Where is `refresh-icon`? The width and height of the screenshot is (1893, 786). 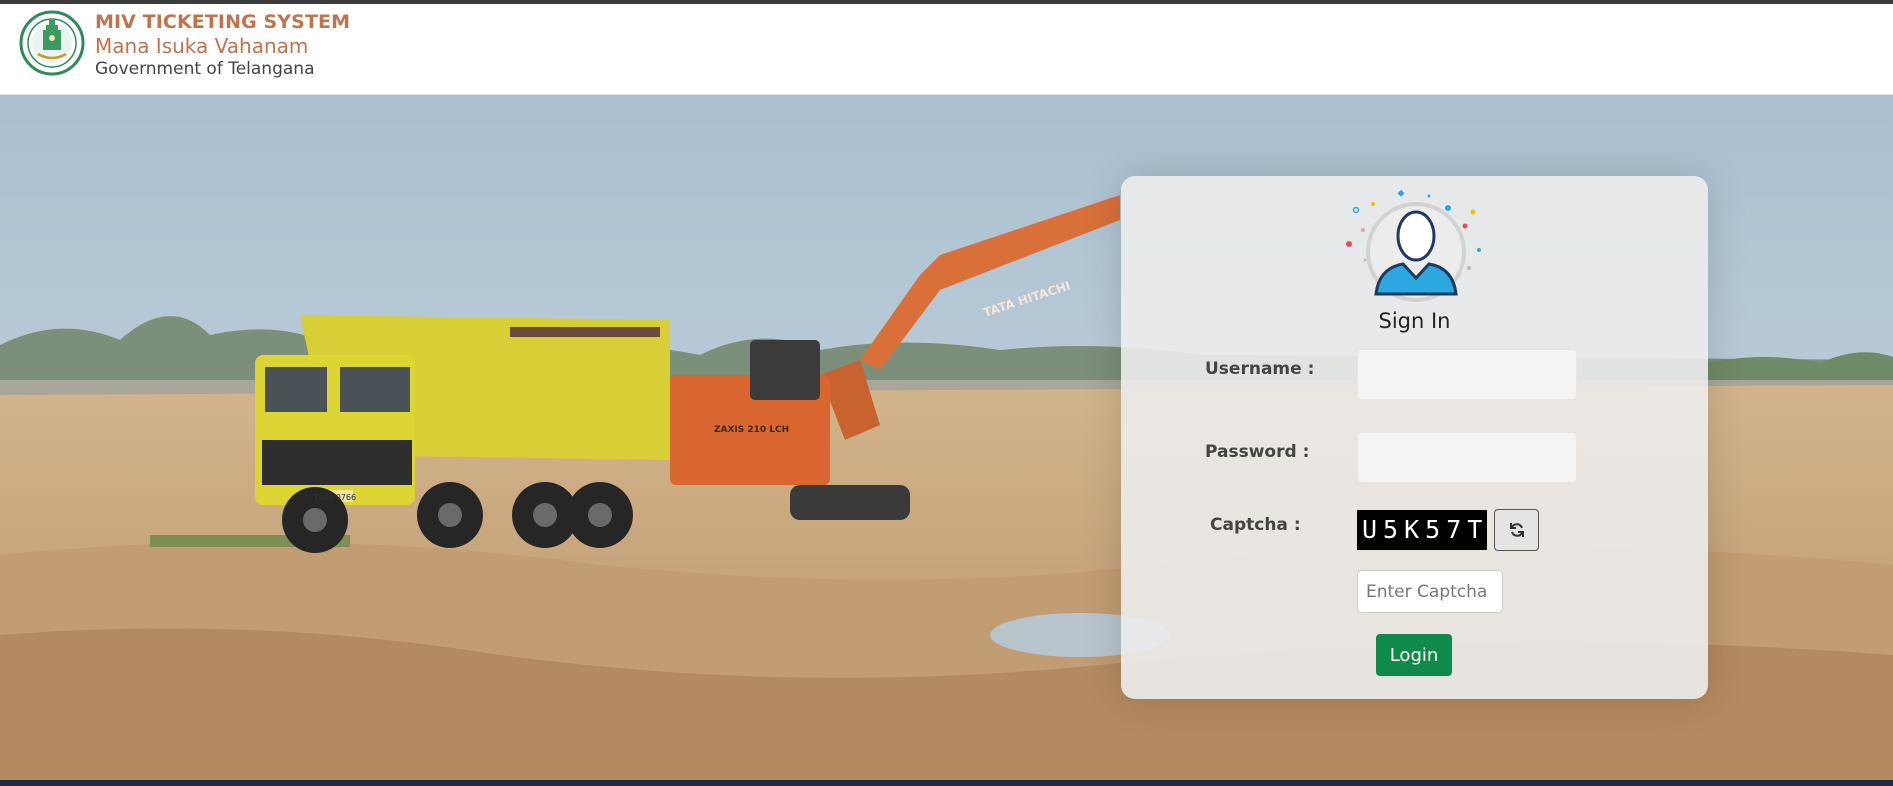
refresh-icon is located at coordinates (1516, 530).